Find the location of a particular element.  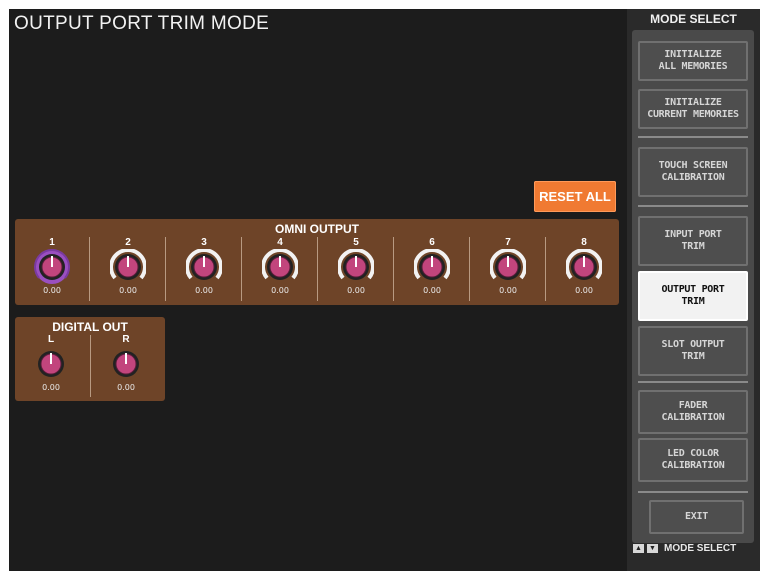

output-port-trim-button: OUTPUT PORT TRIM is located at coordinates (693, 296).